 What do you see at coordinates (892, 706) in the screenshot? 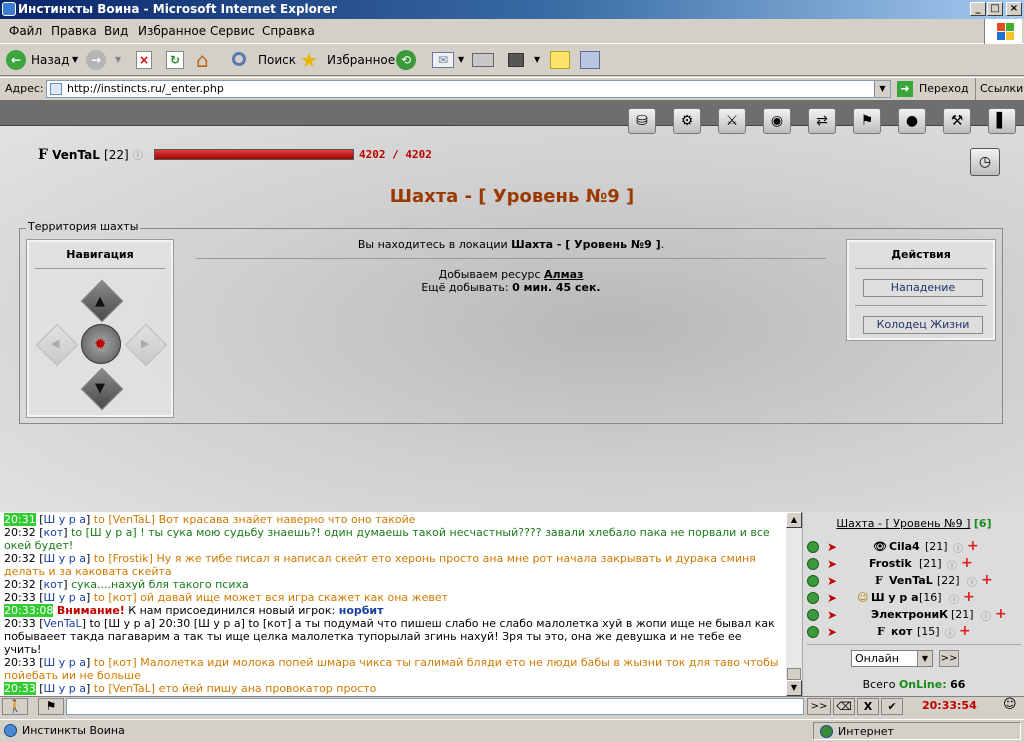
I see `chat-ok-button: ✔` at bounding box center [892, 706].